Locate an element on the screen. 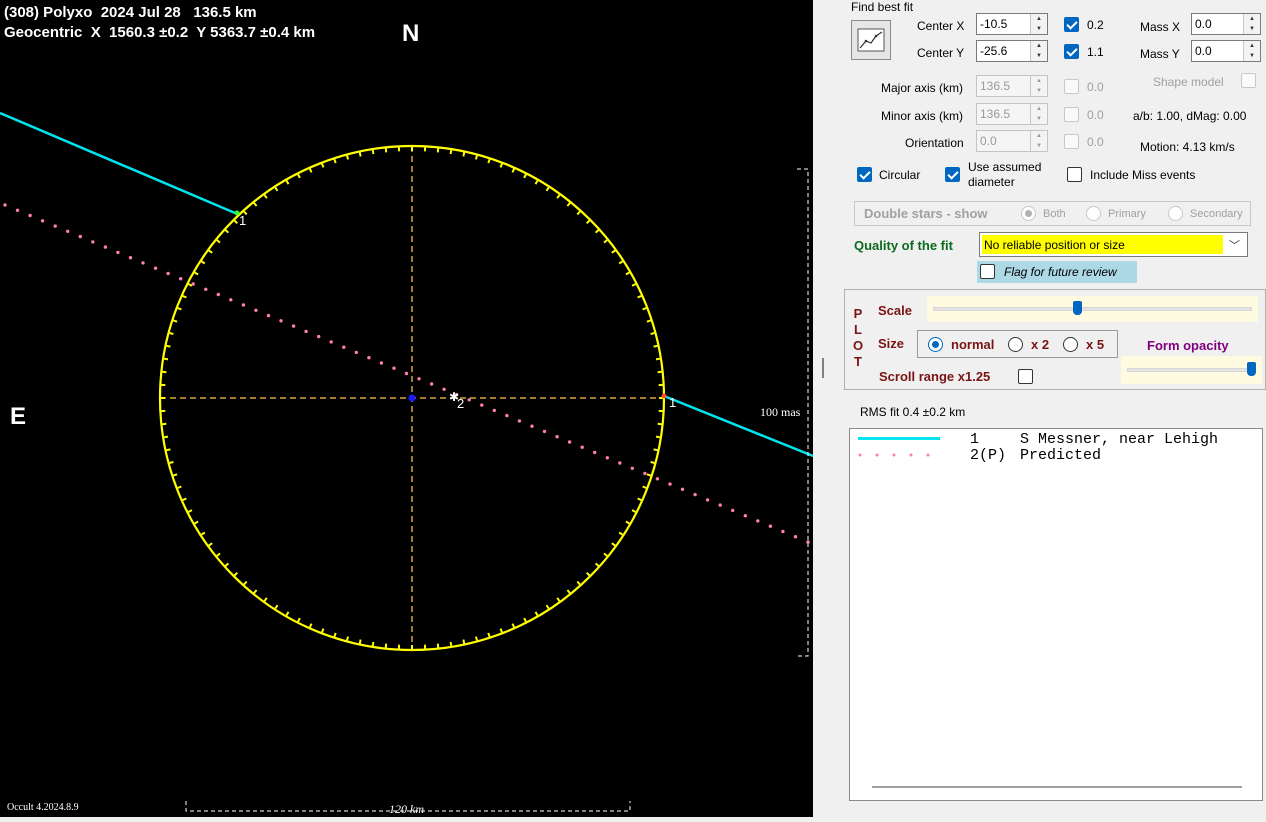  scale-slider-track is located at coordinates (1092, 309).